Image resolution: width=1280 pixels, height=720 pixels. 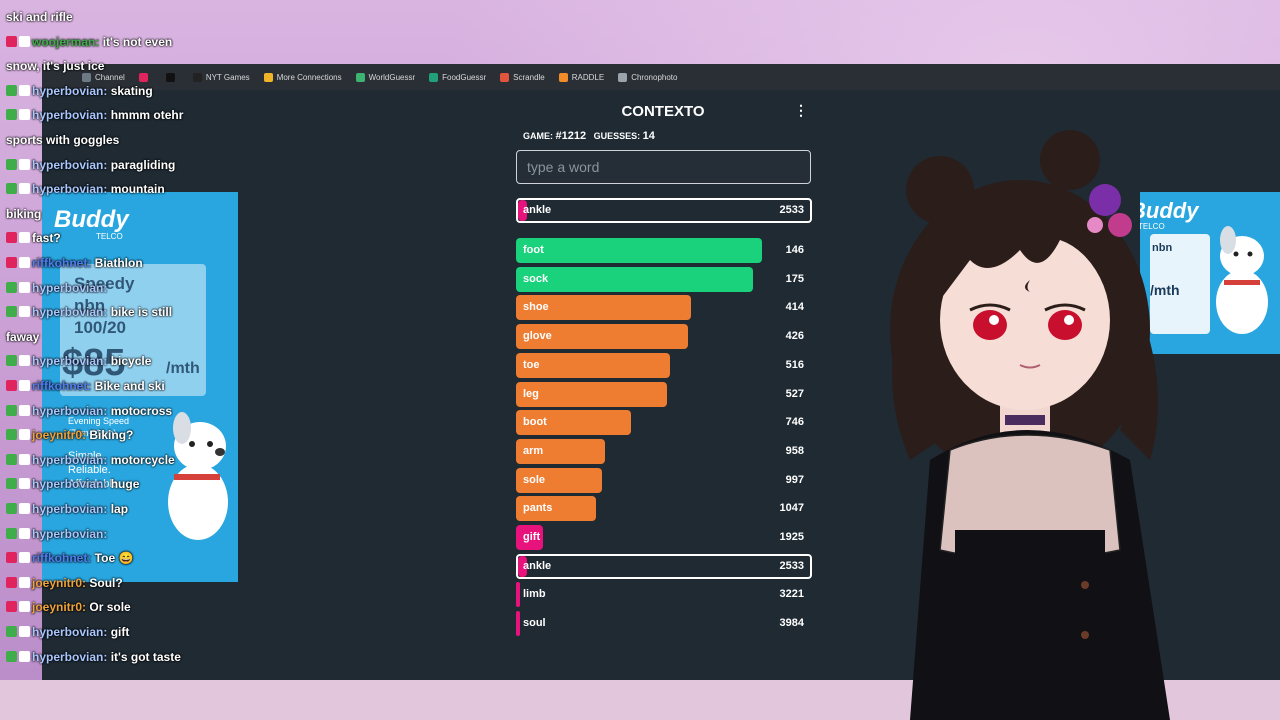 I want to click on guess-word: foot, so click(x=533, y=250).